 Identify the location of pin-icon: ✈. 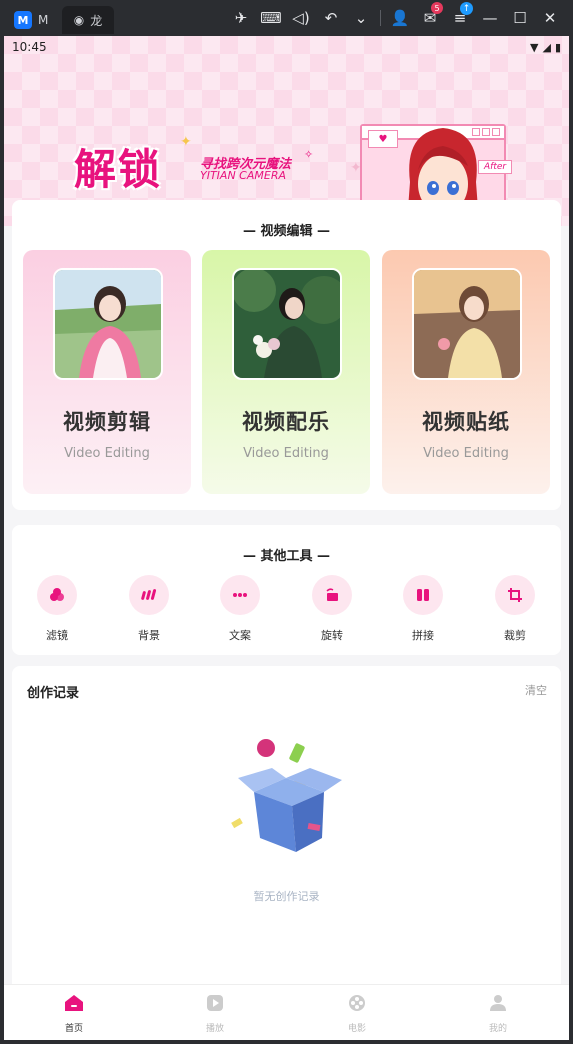
(241, 18).